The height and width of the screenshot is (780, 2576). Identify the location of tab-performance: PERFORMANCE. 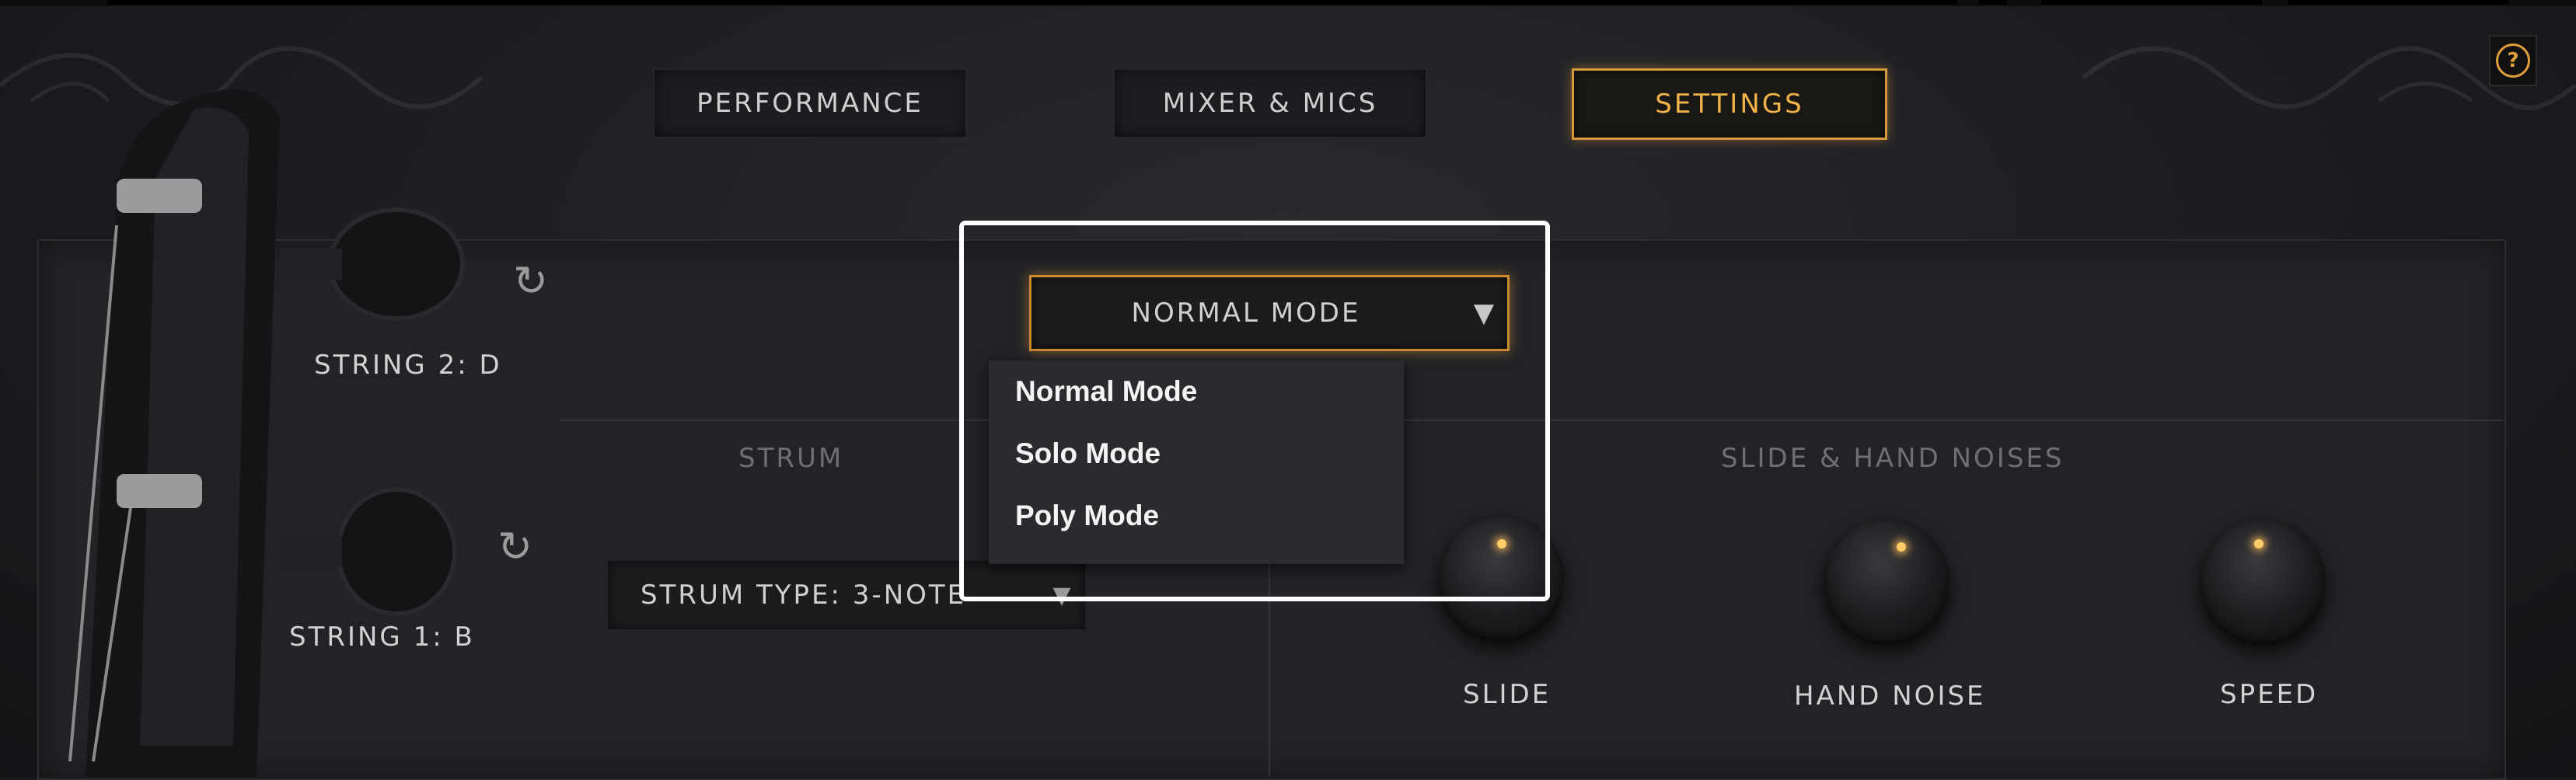
(810, 103).